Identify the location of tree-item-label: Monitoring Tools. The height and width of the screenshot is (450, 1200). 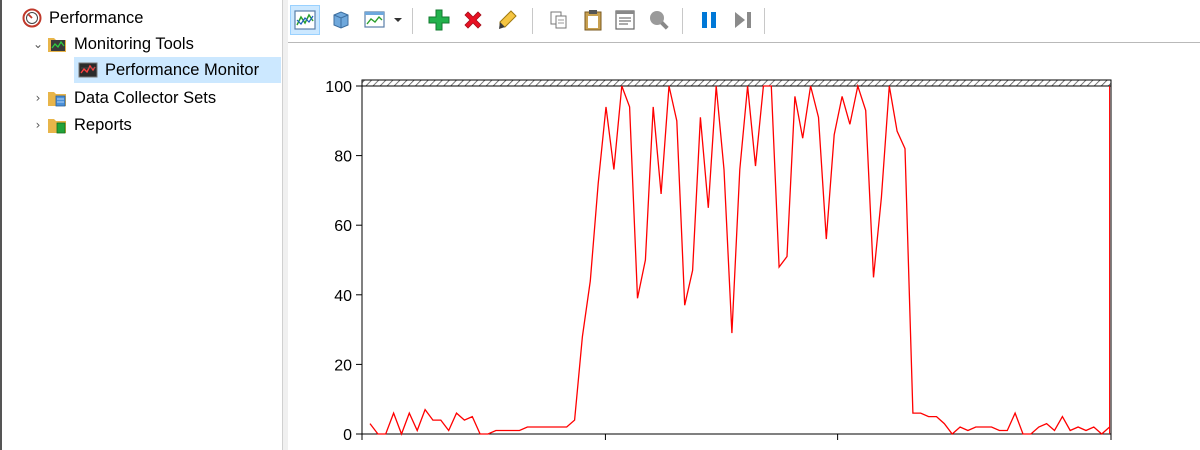
(134, 43).